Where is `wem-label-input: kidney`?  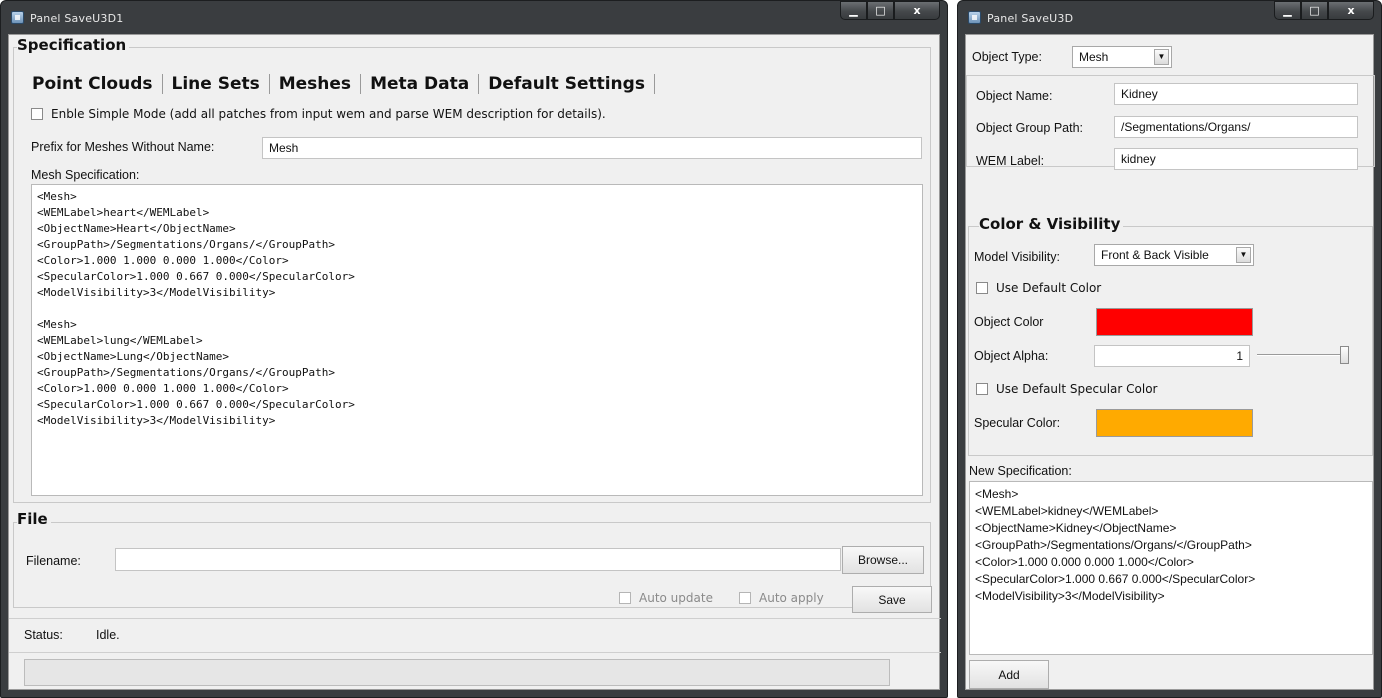
wem-label-input: kidney is located at coordinates (1236, 159).